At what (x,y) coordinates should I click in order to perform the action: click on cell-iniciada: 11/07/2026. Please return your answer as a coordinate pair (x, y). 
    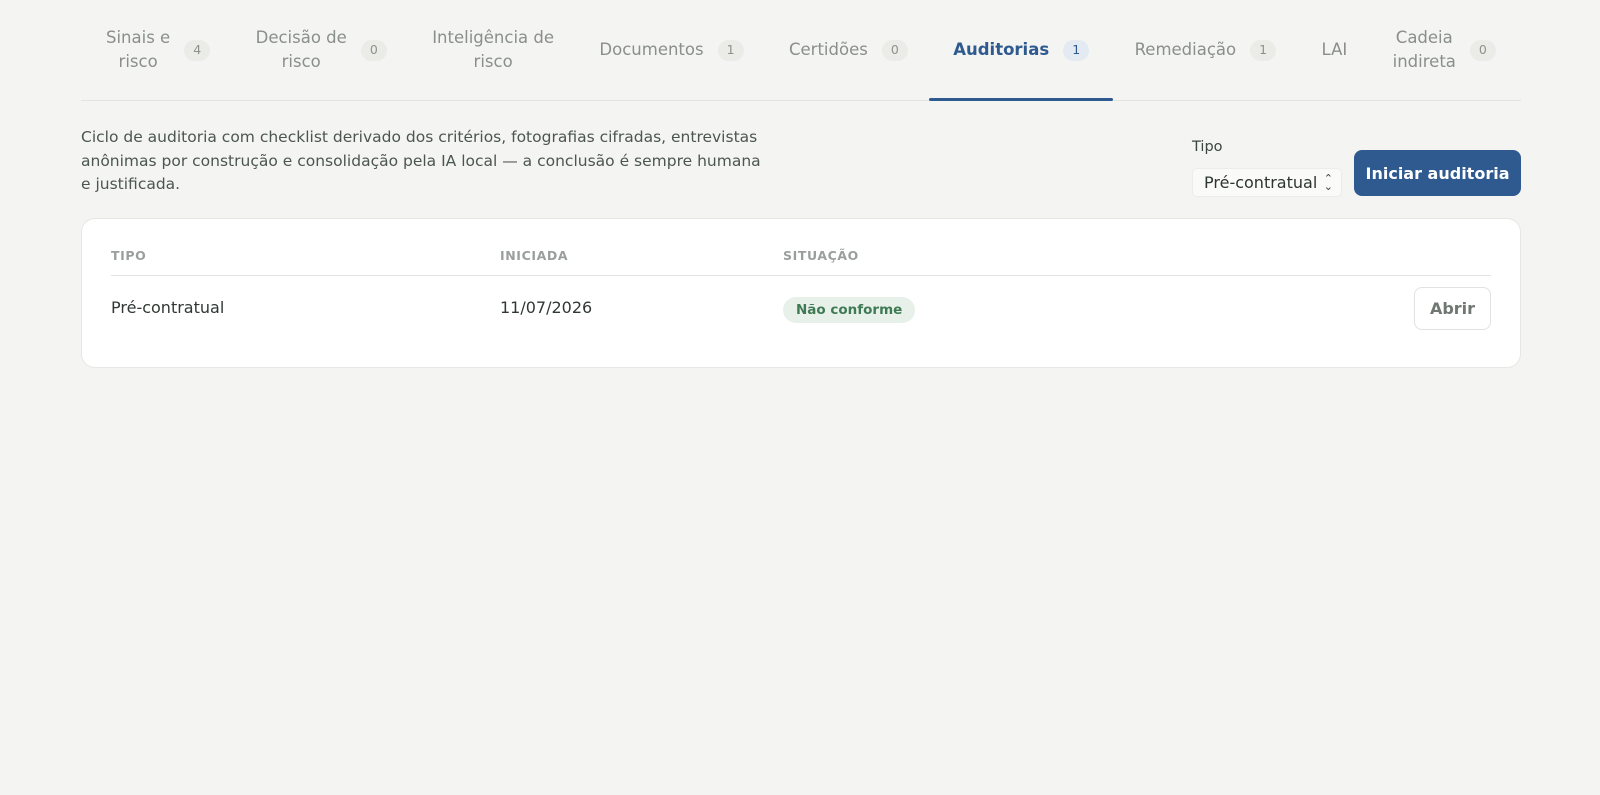
    Looking at the image, I should click on (546, 307).